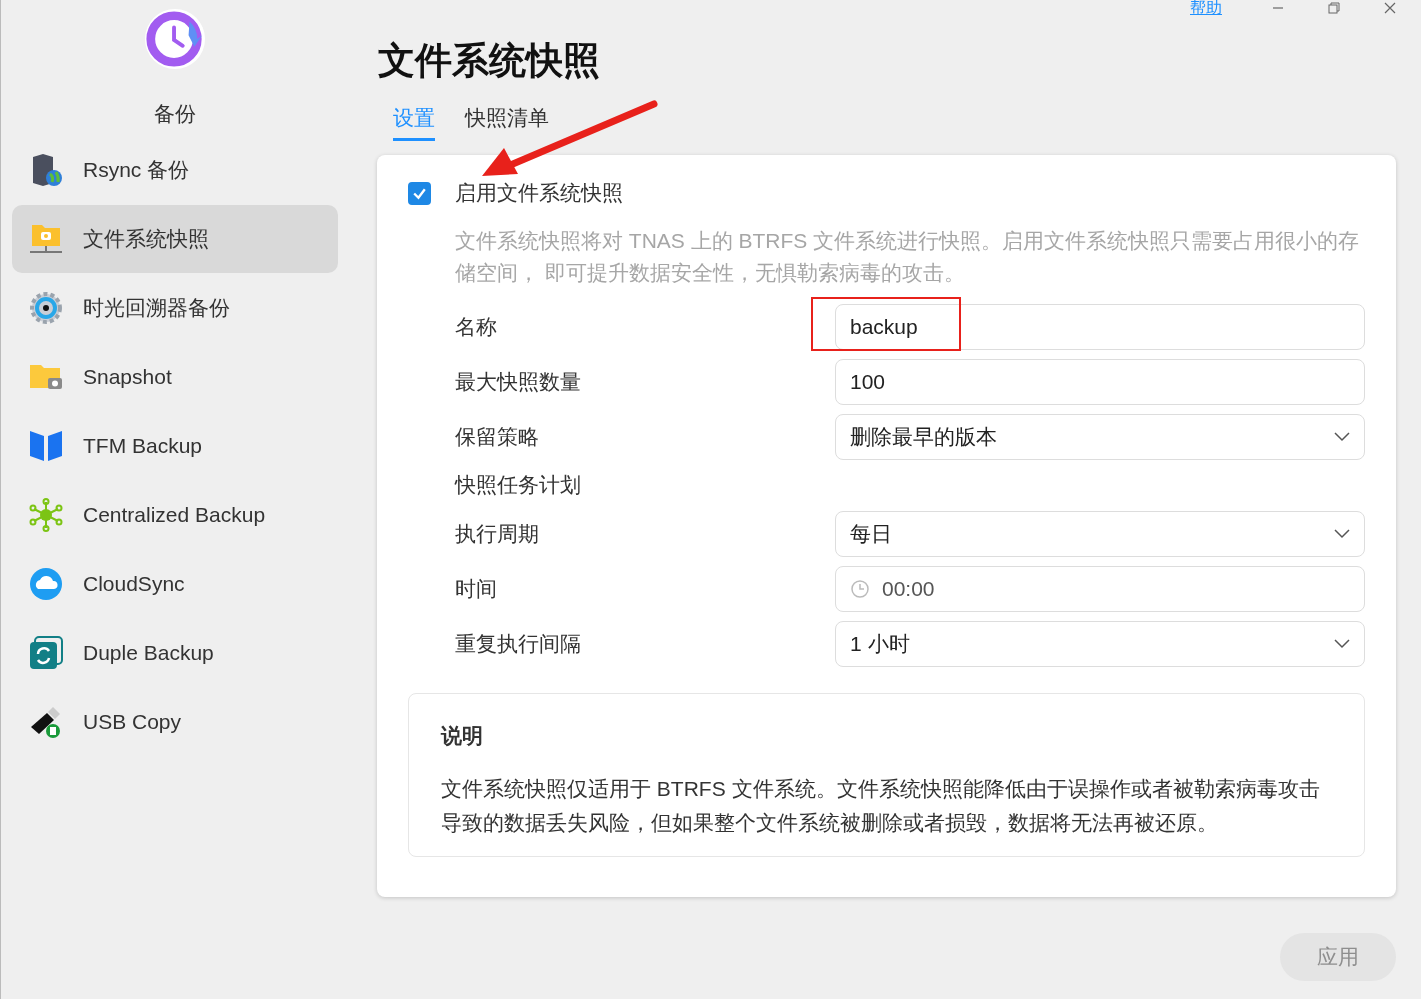  Describe the element at coordinates (1100, 643) in the screenshot. I see `dropdown: 1 小时` at that location.